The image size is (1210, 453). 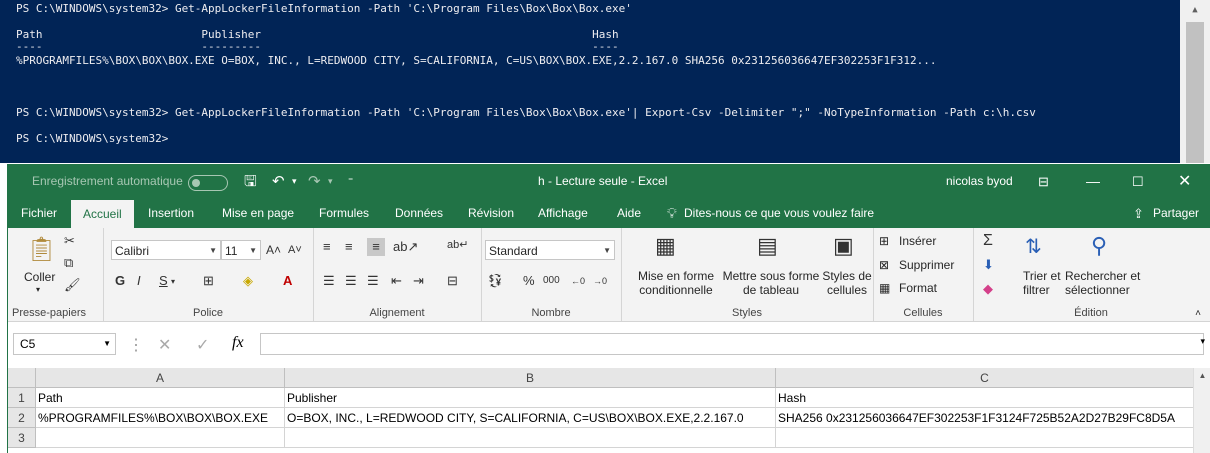 What do you see at coordinates (1201, 410) in the screenshot?
I see `vertical-scrollbar: ▲` at bounding box center [1201, 410].